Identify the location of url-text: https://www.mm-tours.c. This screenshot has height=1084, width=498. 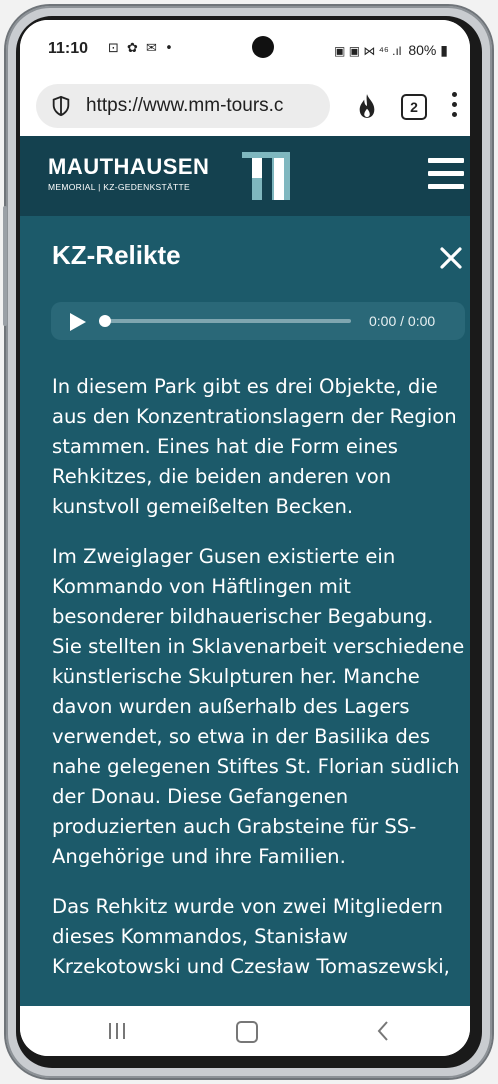
(184, 106).